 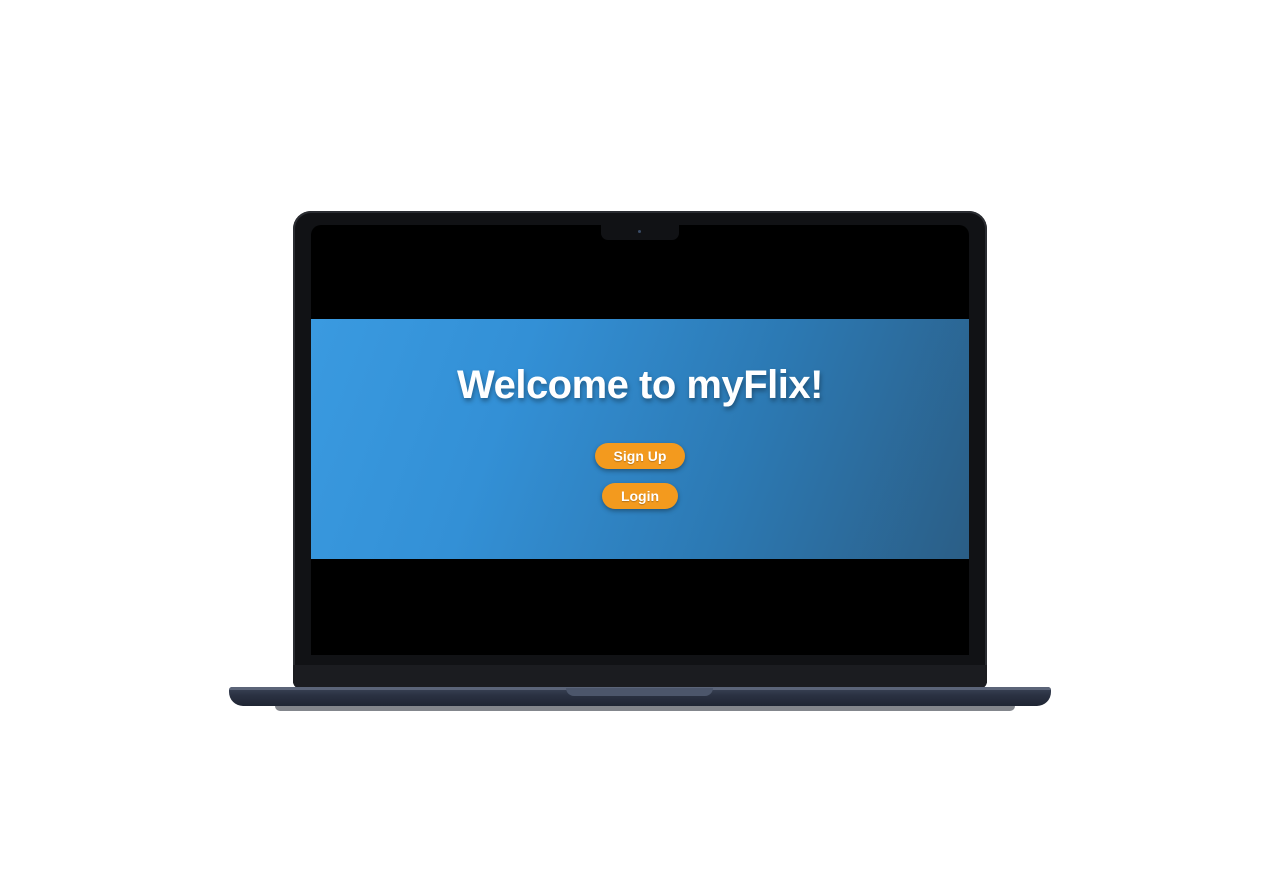 I want to click on camera-icon, so click(x=639, y=231).